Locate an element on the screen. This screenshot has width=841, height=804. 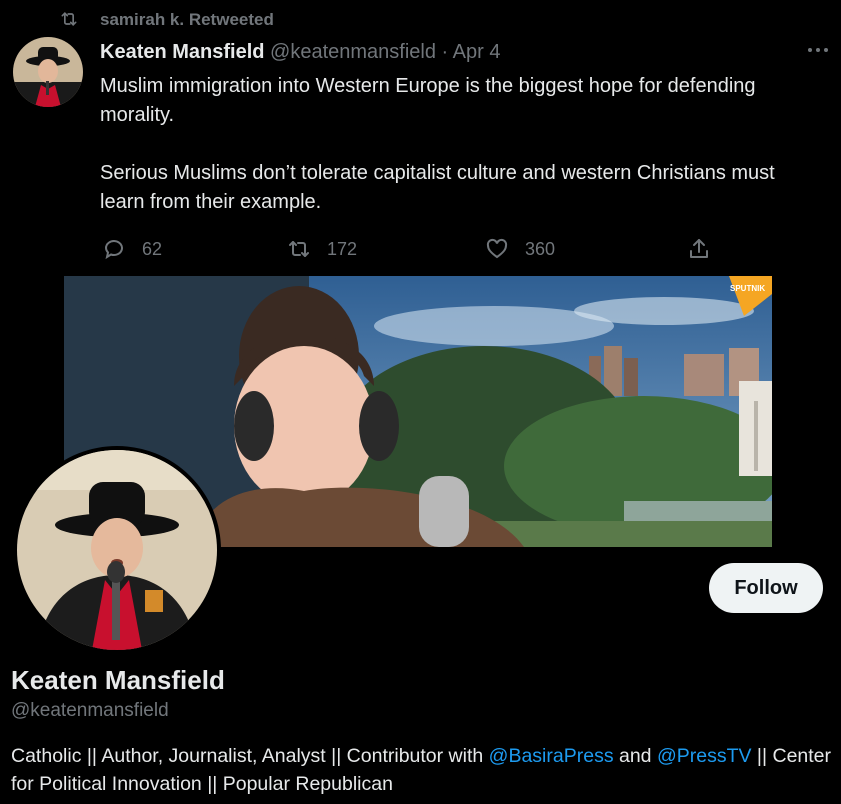
share-button is located at coordinates (707, 249).